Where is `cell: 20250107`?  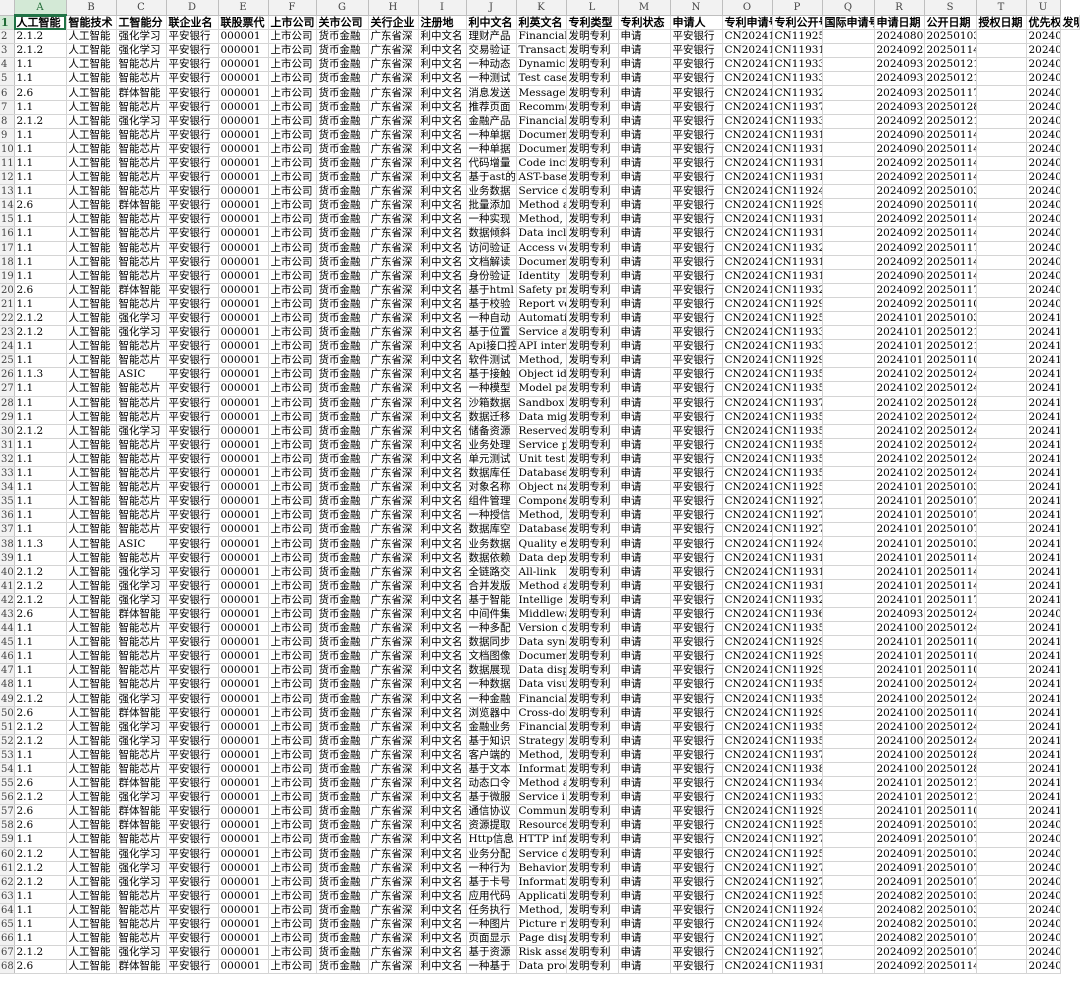
cell: 20250107 is located at coordinates (950, 516).